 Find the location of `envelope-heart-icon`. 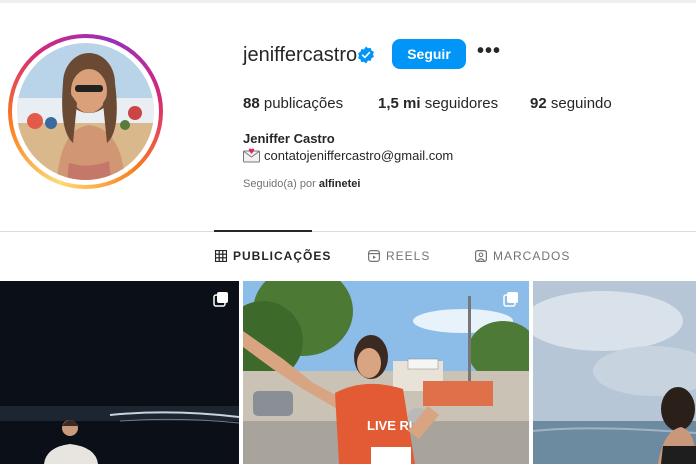

envelope-heart-icon is located at coordinates (251, 155).